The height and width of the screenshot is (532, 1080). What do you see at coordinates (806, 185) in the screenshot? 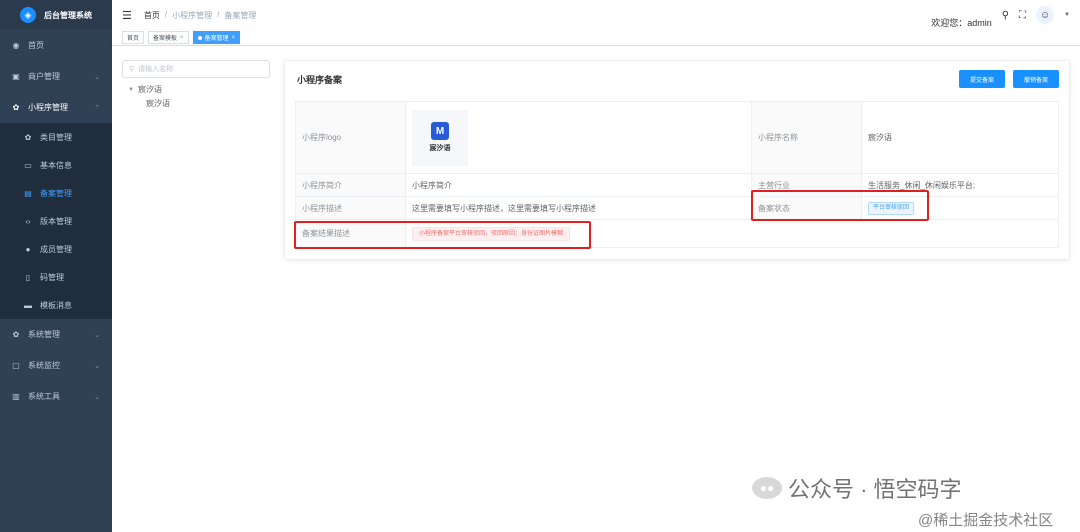
I see `industry-label: 主营行业` at bounding box center [806, 185].